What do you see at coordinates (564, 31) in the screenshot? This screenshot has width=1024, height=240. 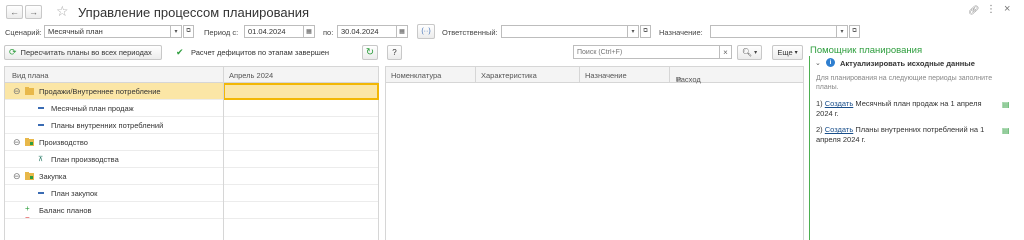 I see `responsible-field` at bounding box center [564, 31].